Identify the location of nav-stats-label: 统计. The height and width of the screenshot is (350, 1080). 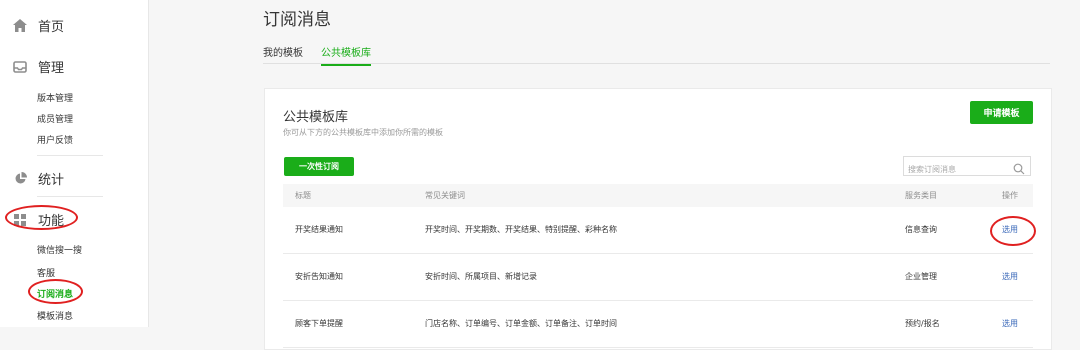
(51, 180).